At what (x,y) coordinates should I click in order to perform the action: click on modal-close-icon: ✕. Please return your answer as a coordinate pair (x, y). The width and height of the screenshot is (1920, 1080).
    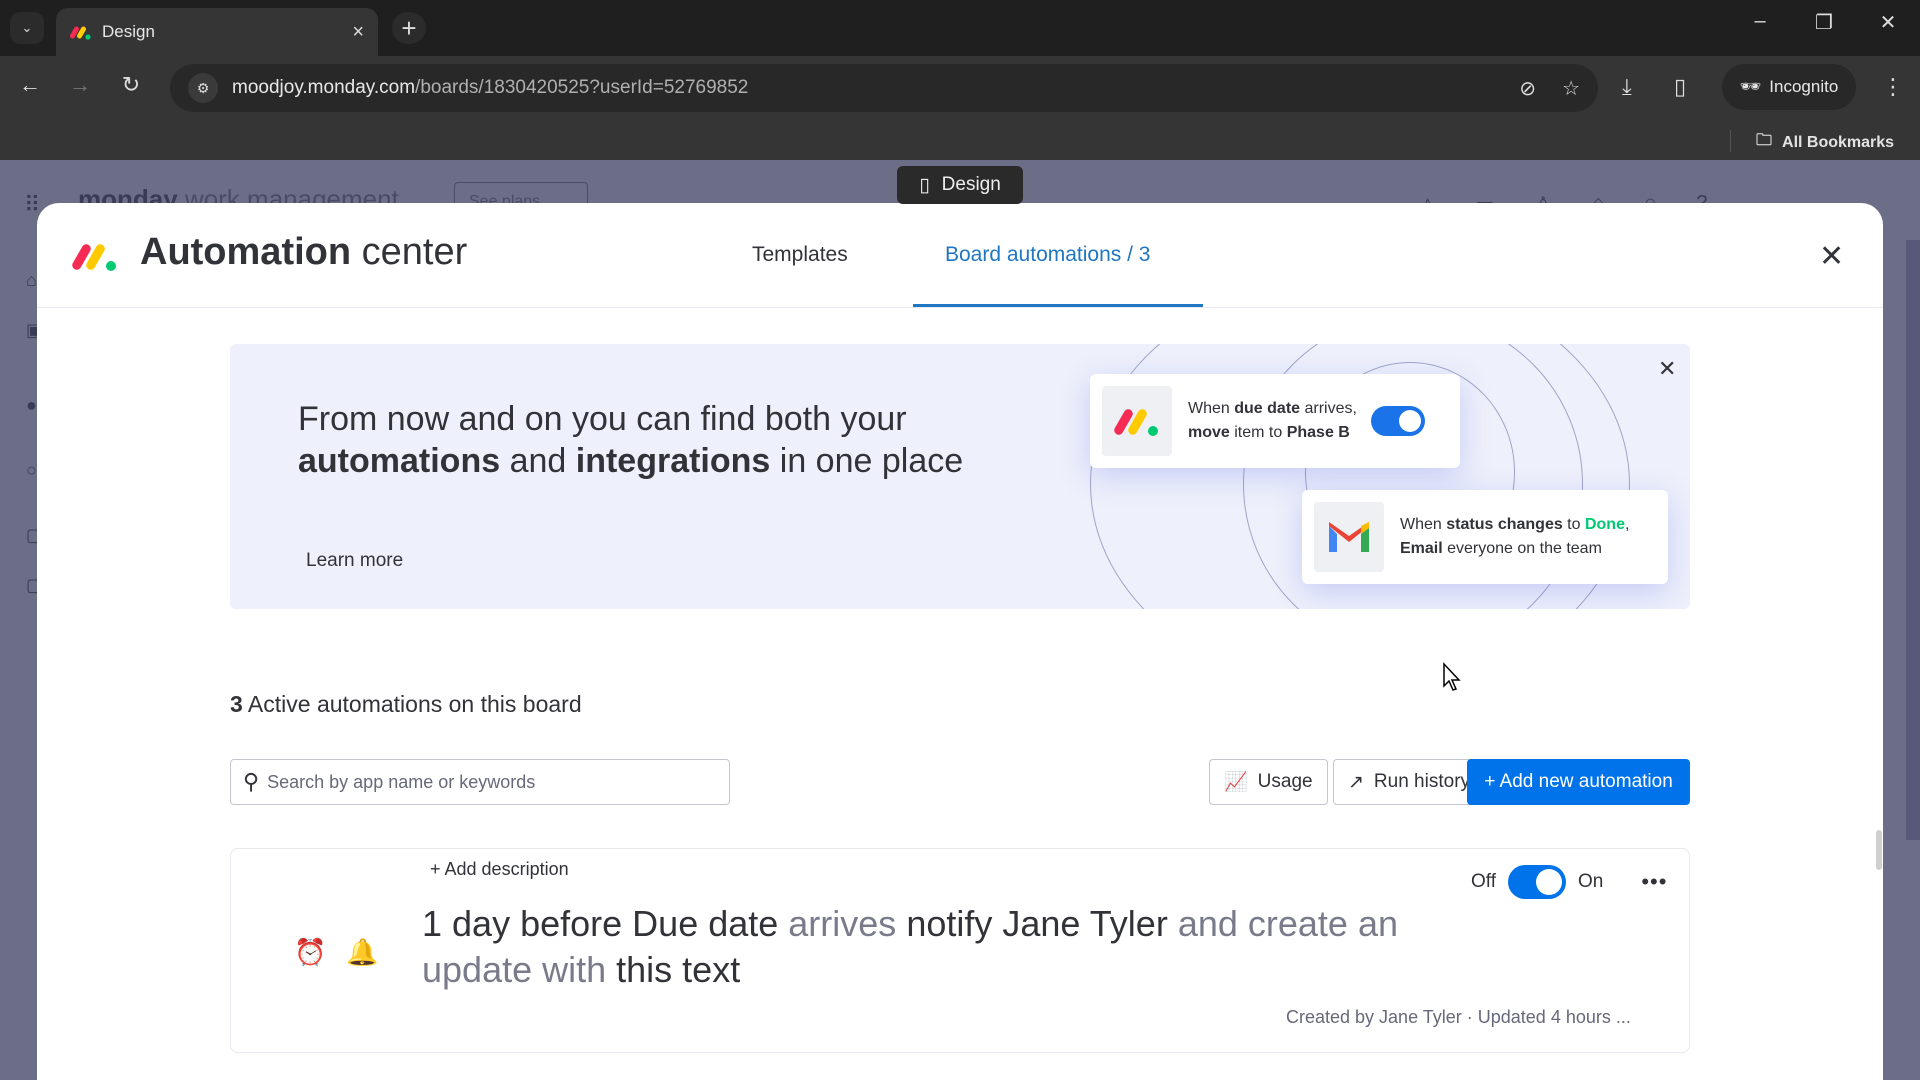
    Looking at the image, I should click on (1831, 256).